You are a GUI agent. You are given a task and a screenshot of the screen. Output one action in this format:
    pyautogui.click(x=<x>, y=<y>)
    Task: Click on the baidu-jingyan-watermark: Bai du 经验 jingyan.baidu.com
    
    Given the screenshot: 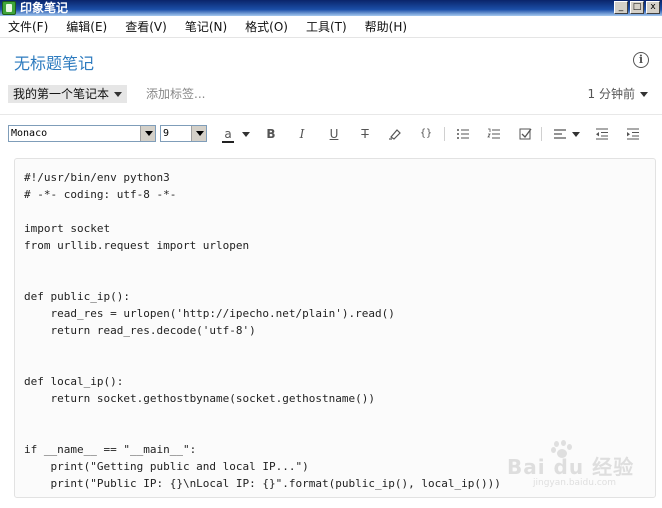 What is the action you would take?
    pyautogui.click(x=577, y=466)
    